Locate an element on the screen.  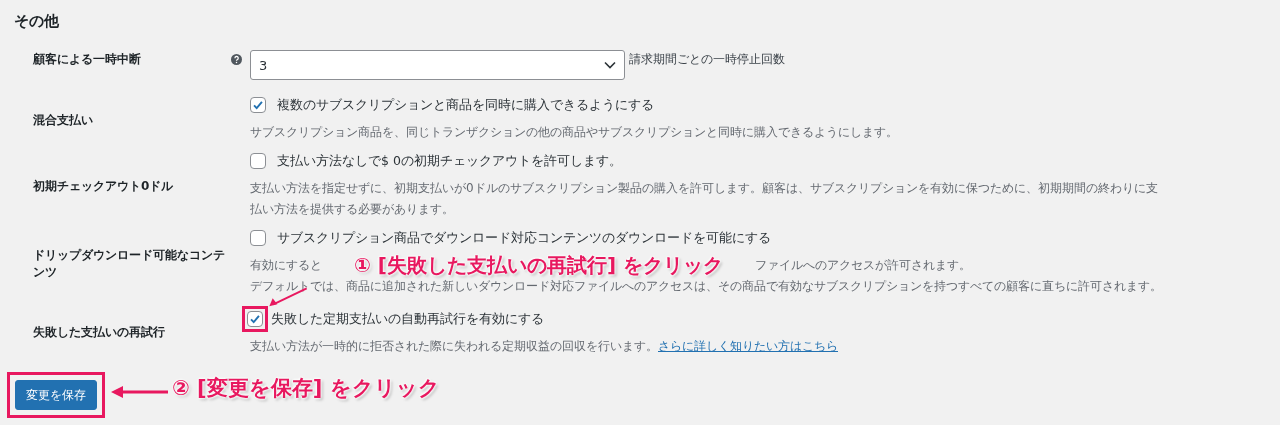
setting-label: 混合支払い is located at coordinates (63, 120).